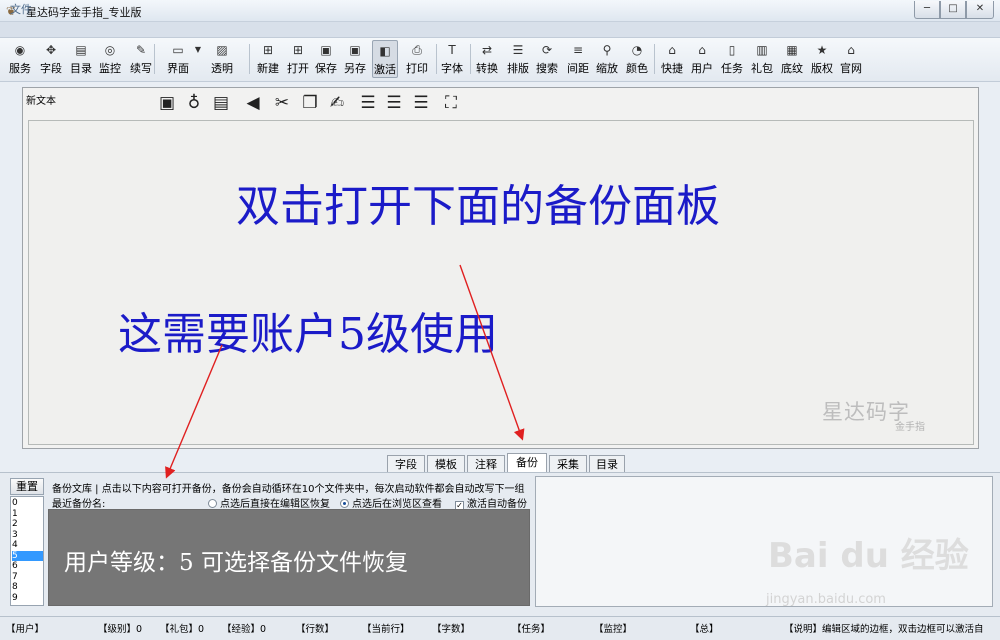 The height and width of the screenshot is (640, 1000). Describe the element at coordinates (953, 10) in the screenshot. I see `maximize-button: □` at that location.